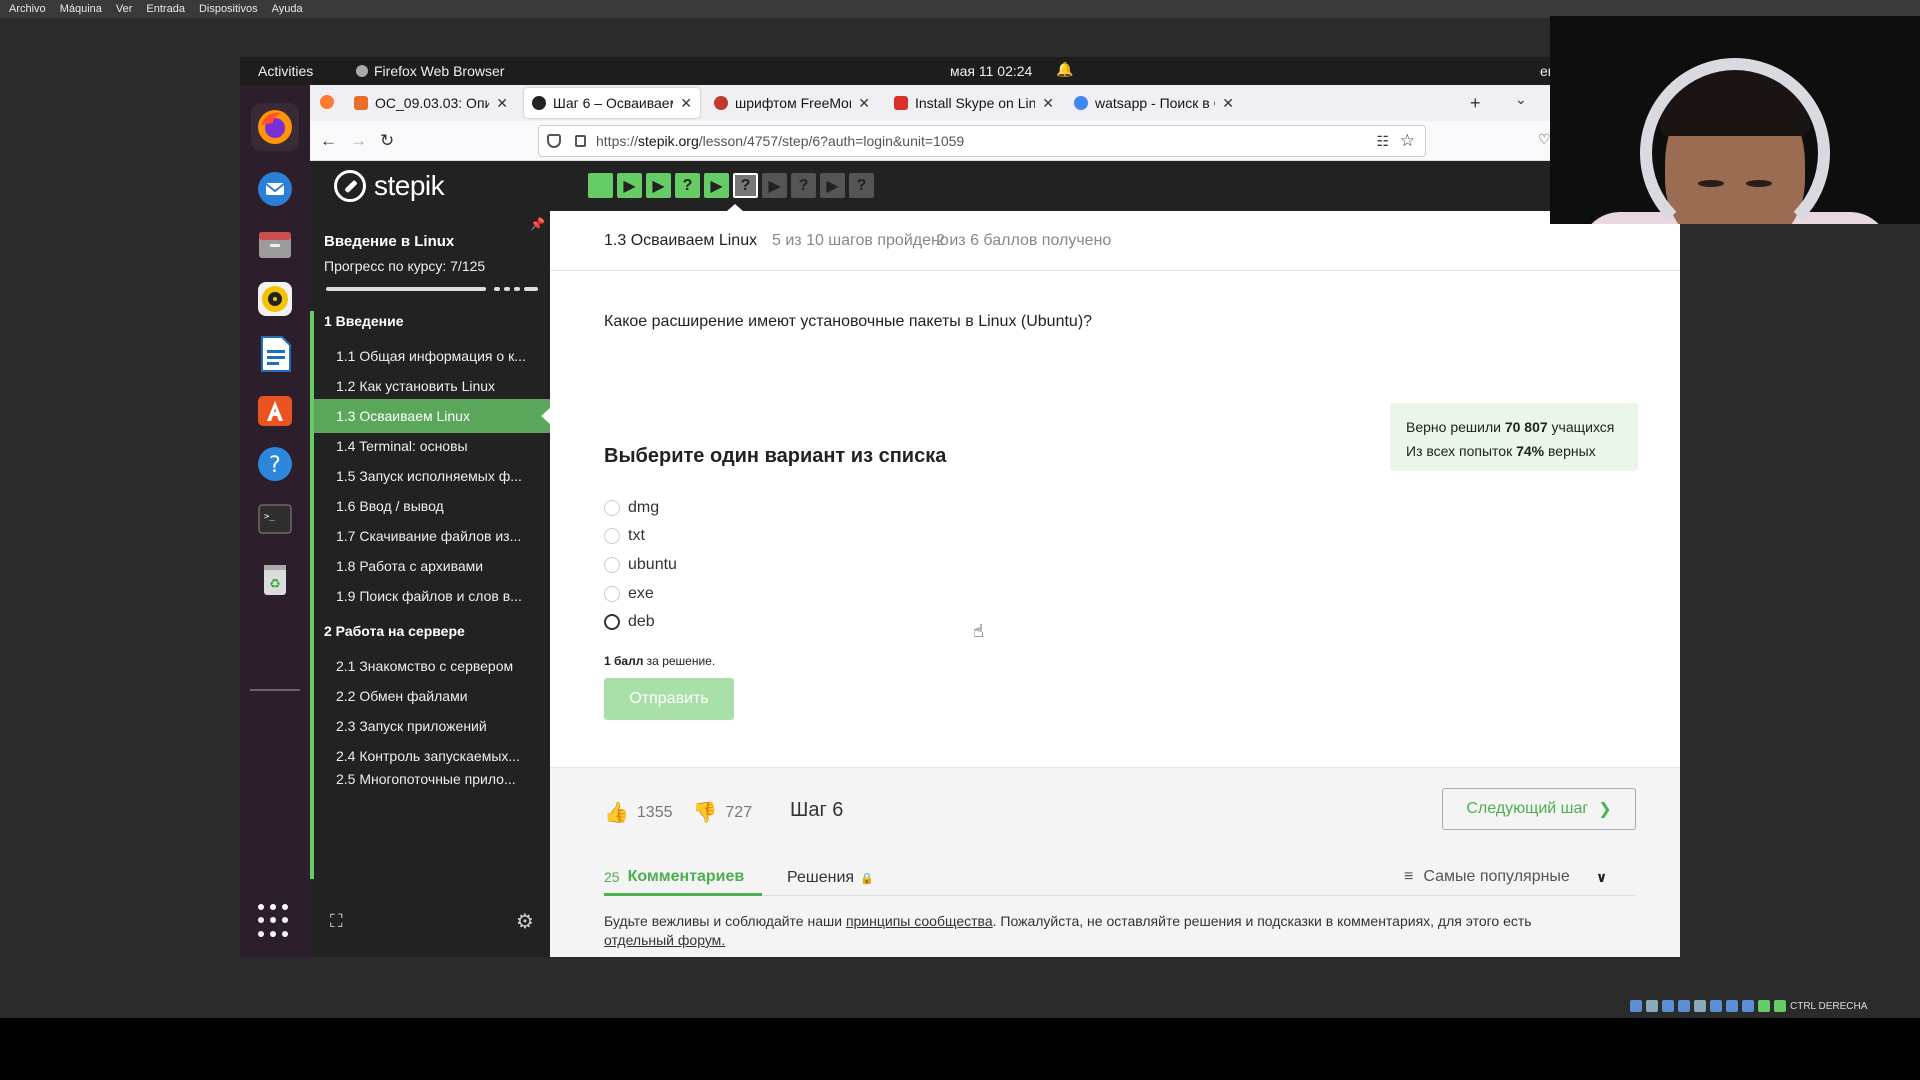 This screenshot has width=1920, height=1080. What do you see at coordinates (624, 536) in the screenshot?
I see `option-txt: txt` at bounding box center [624, 536].